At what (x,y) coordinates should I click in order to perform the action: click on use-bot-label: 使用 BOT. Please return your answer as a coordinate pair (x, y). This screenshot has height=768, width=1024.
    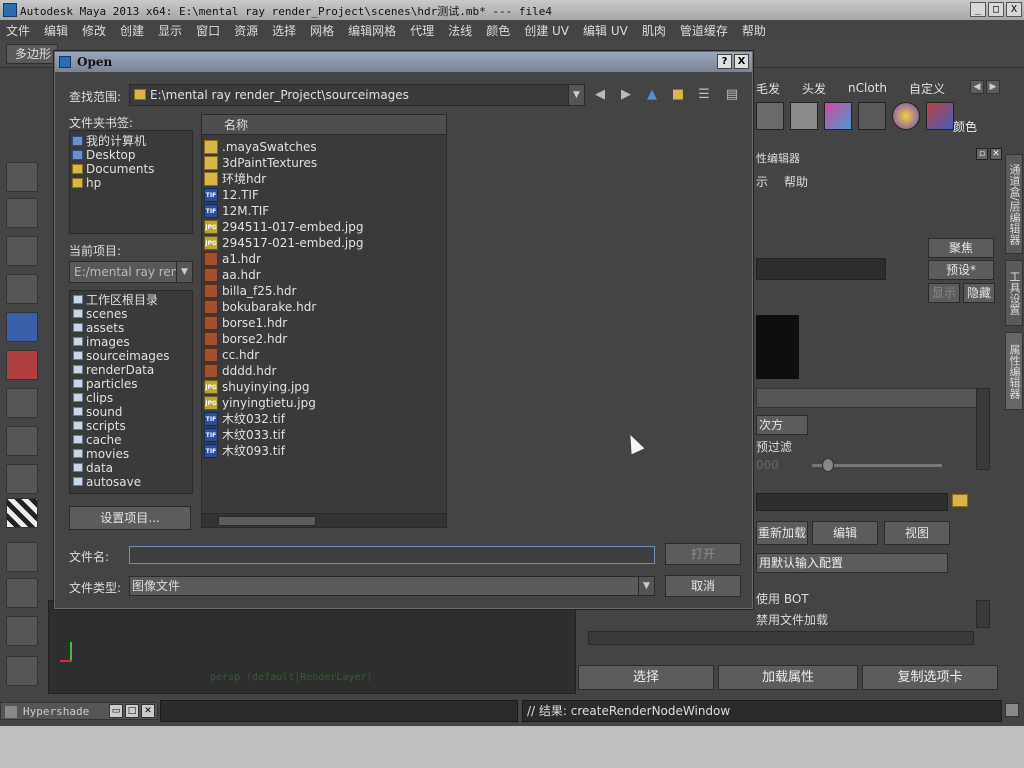
    Looking at the image, I should click on (782, 598).